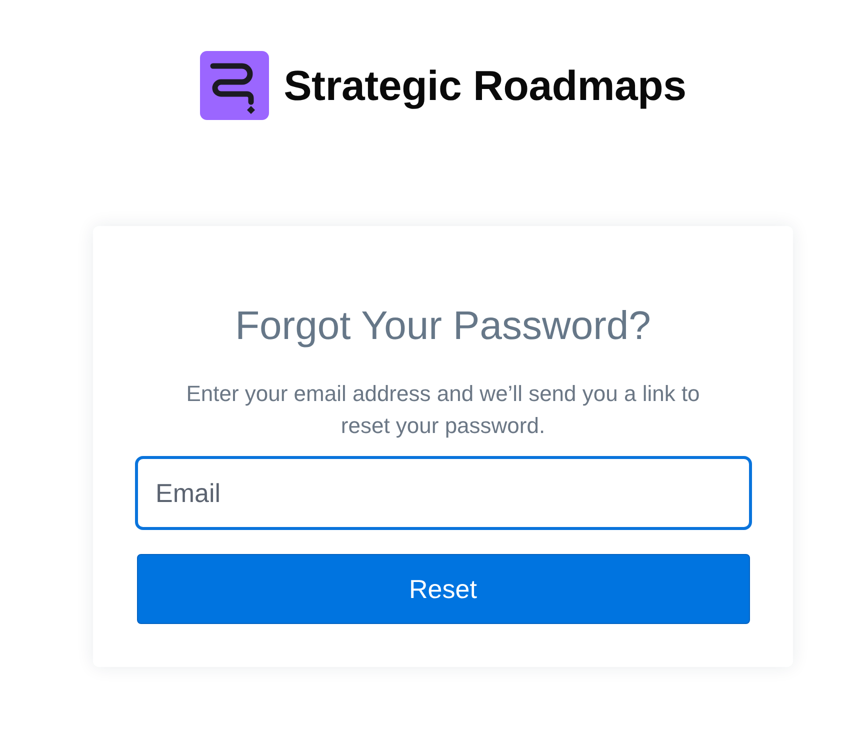 The height and width of the screenshot is (729, 868). I want to click on logo-icon, so click(234, 85).